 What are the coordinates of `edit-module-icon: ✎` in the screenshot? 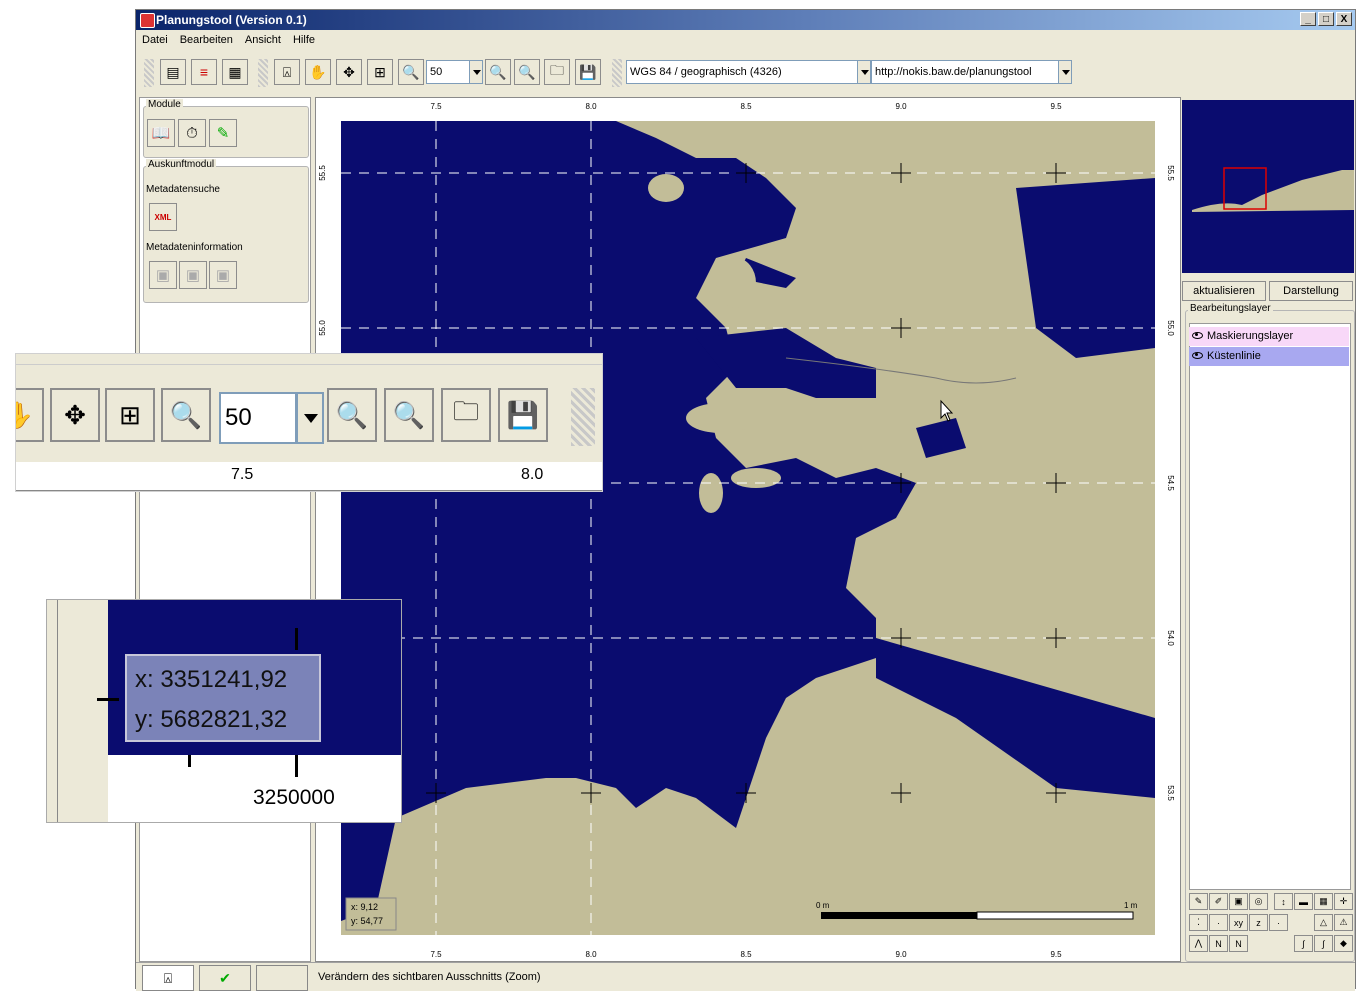 It's located at (223, 133).